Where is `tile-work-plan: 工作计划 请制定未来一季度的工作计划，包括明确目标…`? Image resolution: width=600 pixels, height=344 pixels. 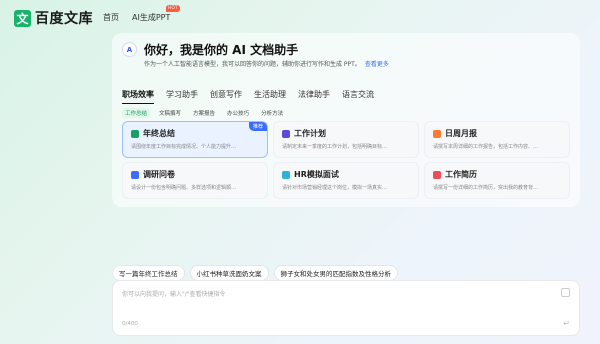
tile-work-plan: 工作计划 请制定未来一季度的工作计划，包括明确目标… is located at coordinates (346, 139).